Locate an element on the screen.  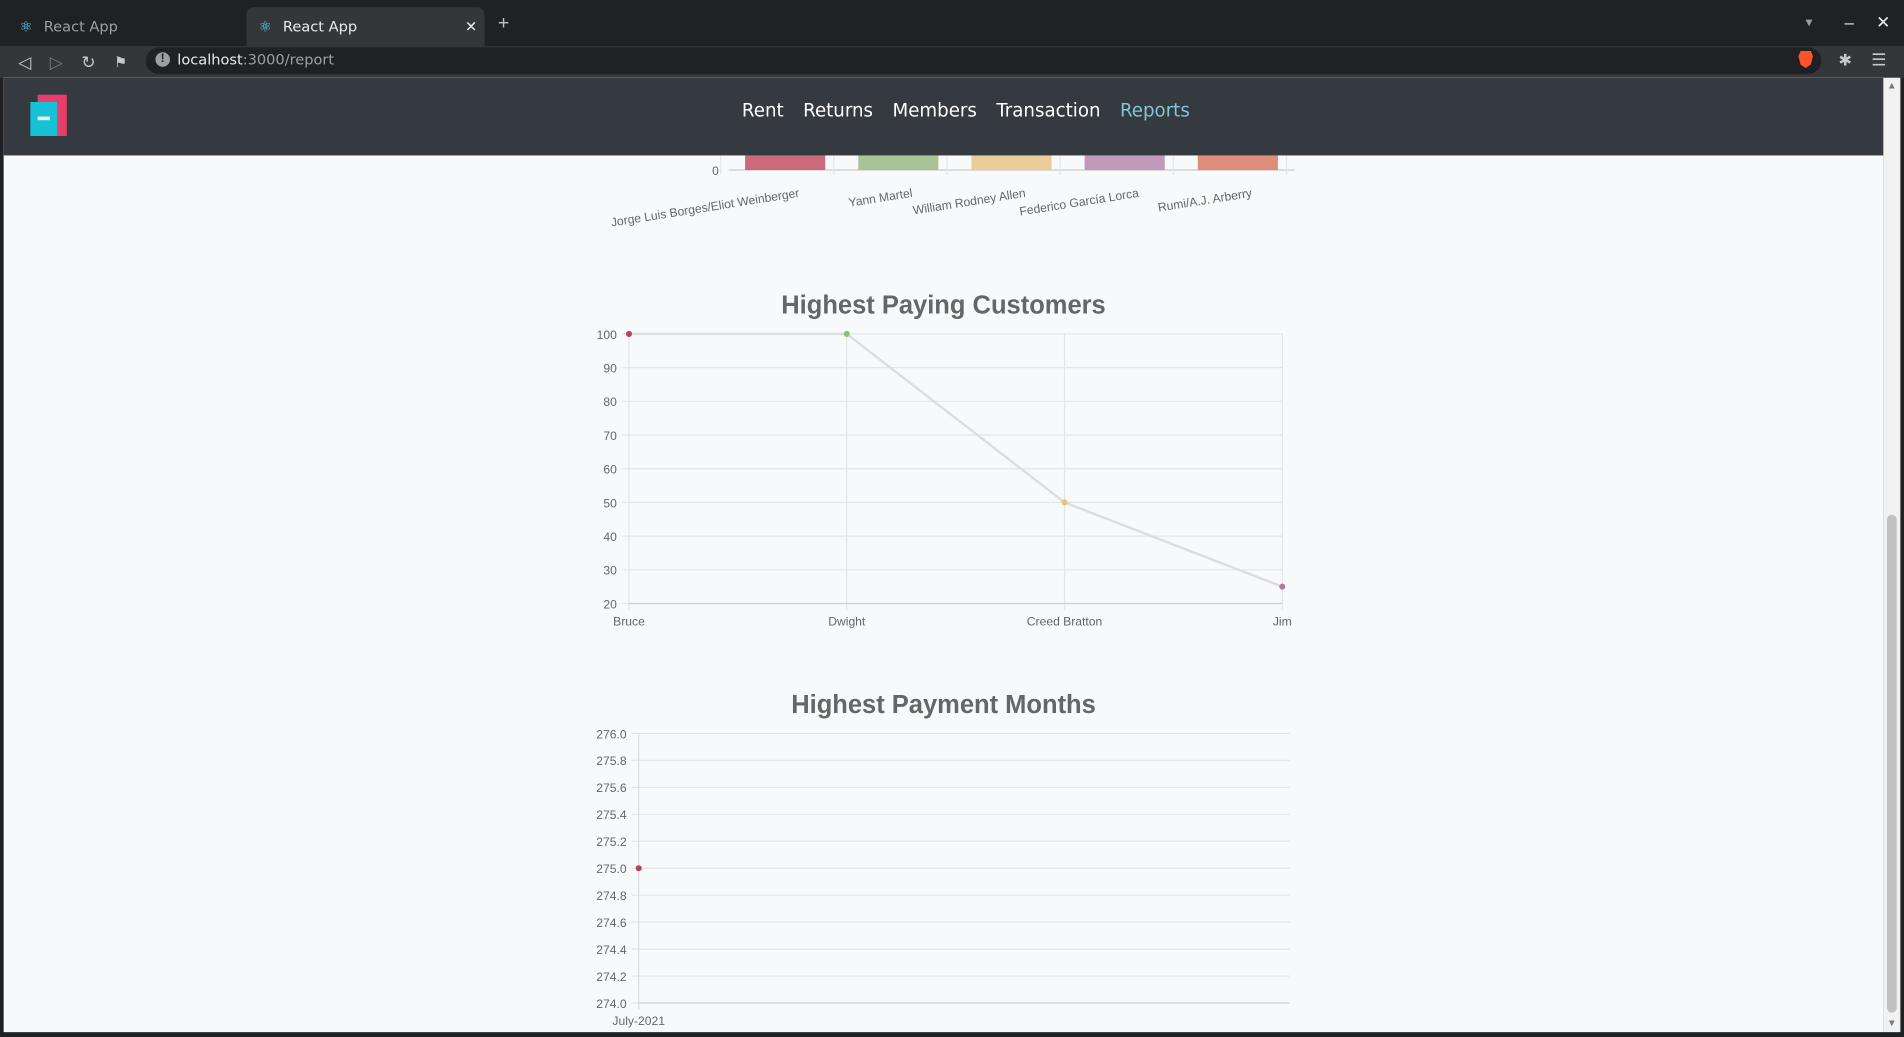
url-text: localhost:3000/report is located at coordinates (256, 60).